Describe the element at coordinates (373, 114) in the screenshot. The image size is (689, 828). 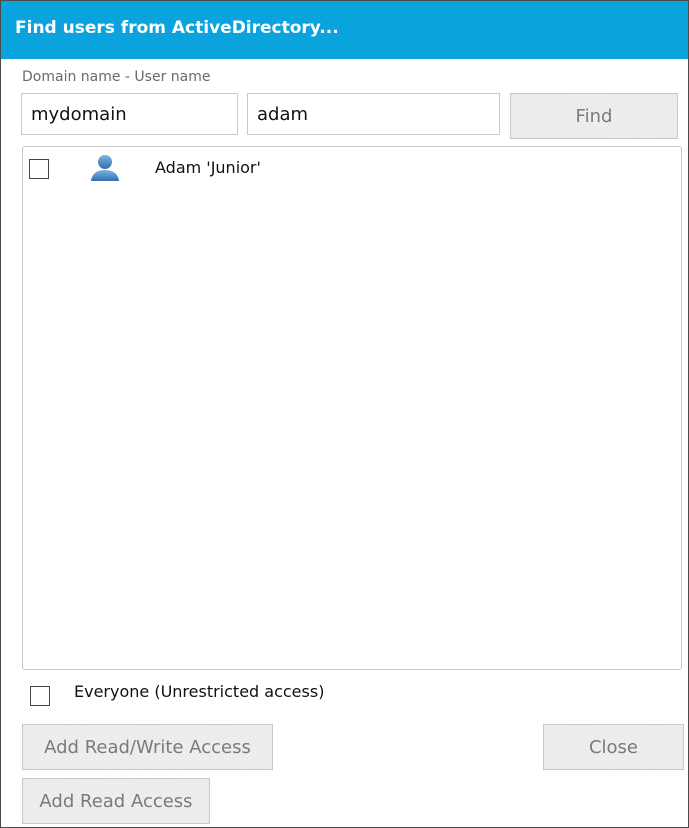
I see `user-name-input` at that location.